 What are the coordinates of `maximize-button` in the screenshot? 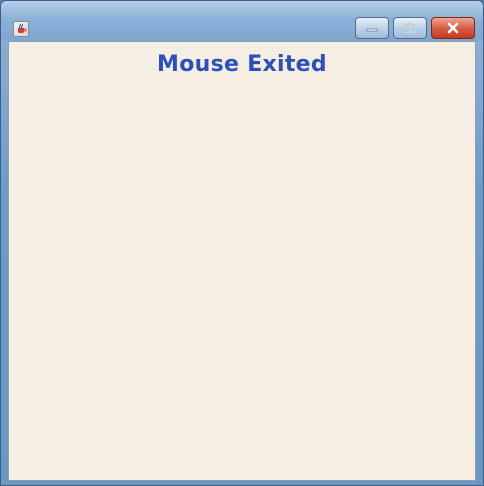 It's located at (410, 28).